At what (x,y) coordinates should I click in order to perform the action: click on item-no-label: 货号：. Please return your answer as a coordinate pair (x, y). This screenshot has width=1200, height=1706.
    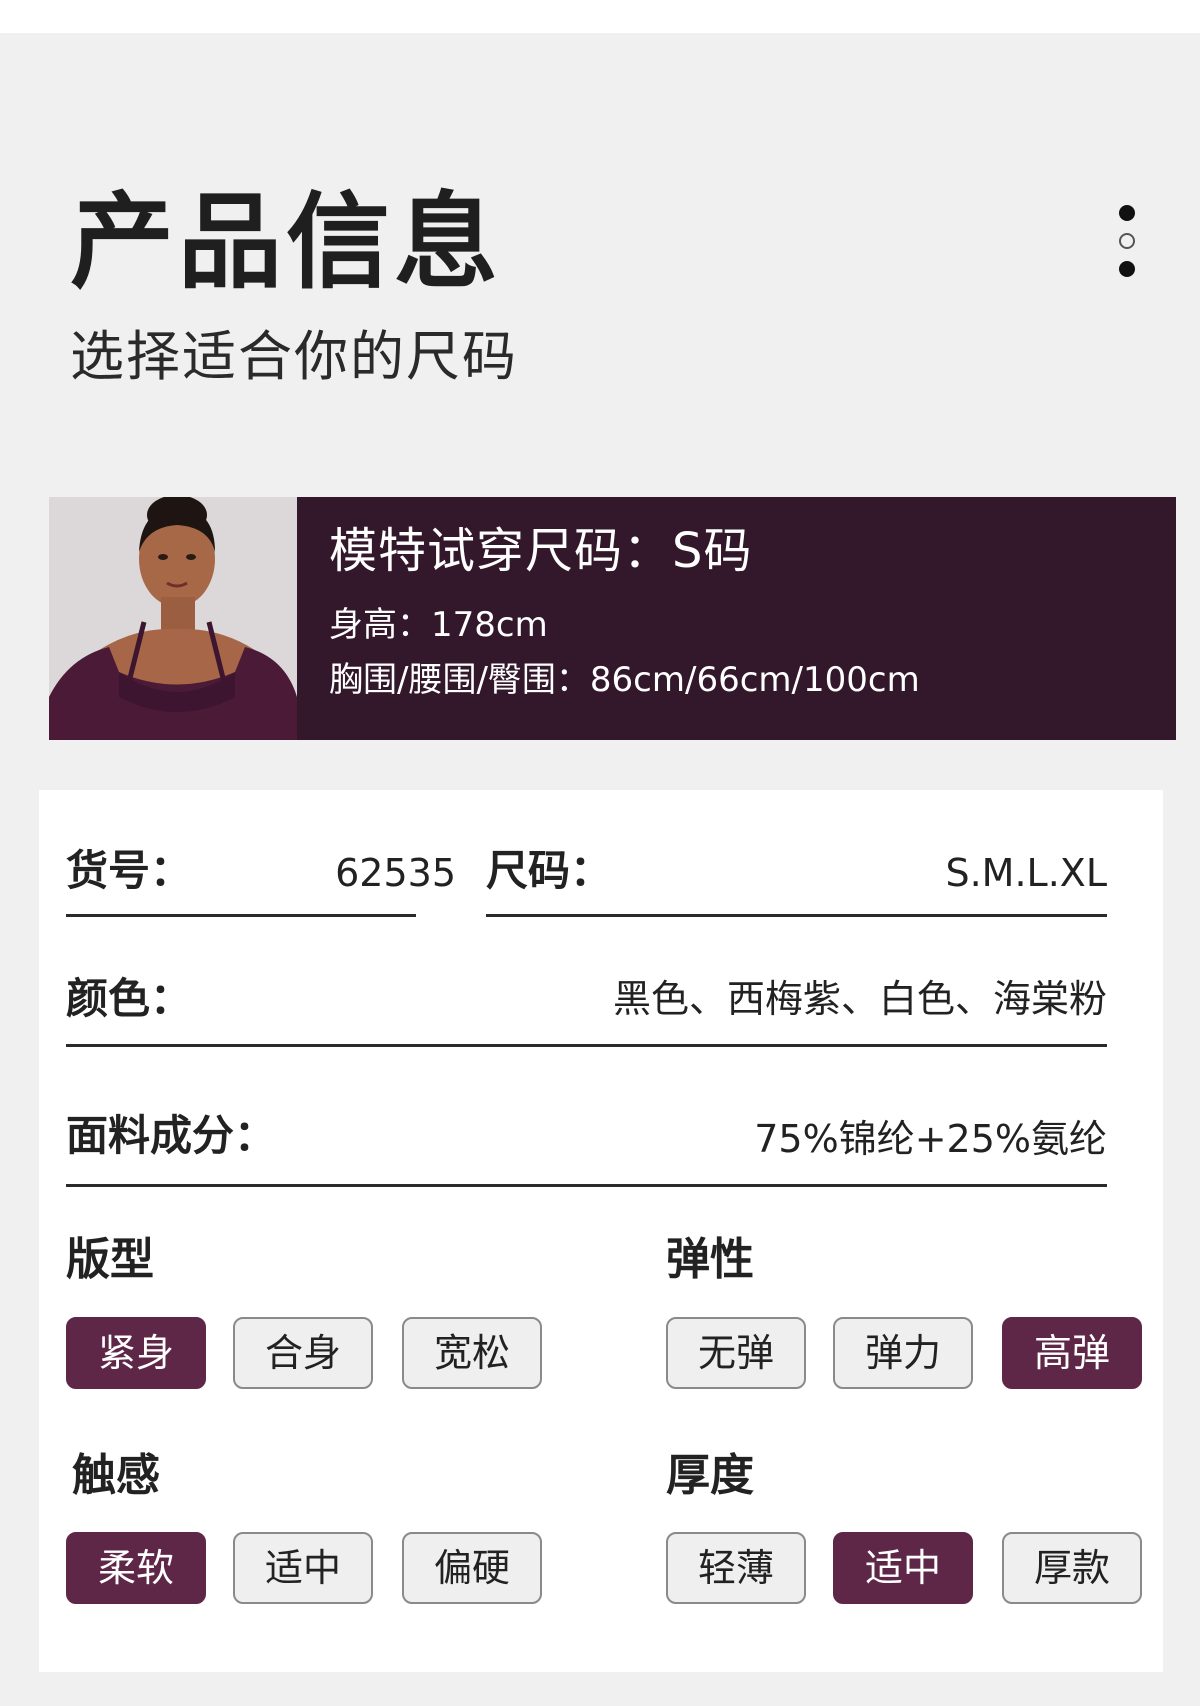
    Looking at the image, I should click on (129, 870).